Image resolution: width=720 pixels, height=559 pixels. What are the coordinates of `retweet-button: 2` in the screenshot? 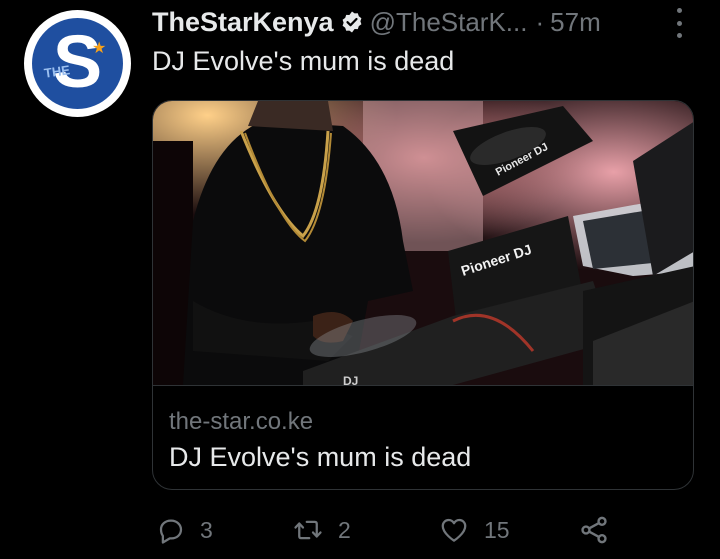 It's located at (321, 530).